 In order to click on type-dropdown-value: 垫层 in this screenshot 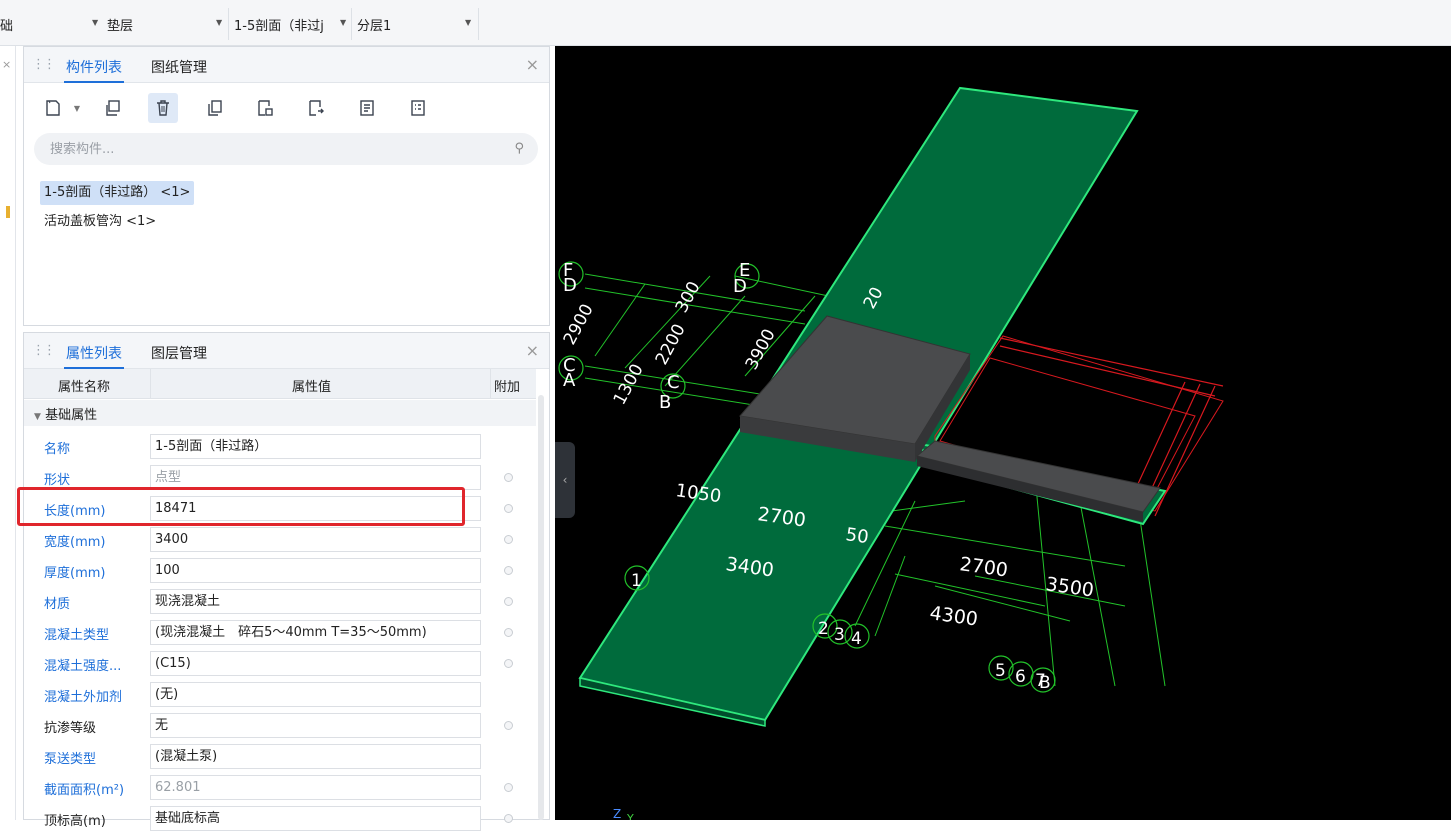, I will do `click(120, 24)`.